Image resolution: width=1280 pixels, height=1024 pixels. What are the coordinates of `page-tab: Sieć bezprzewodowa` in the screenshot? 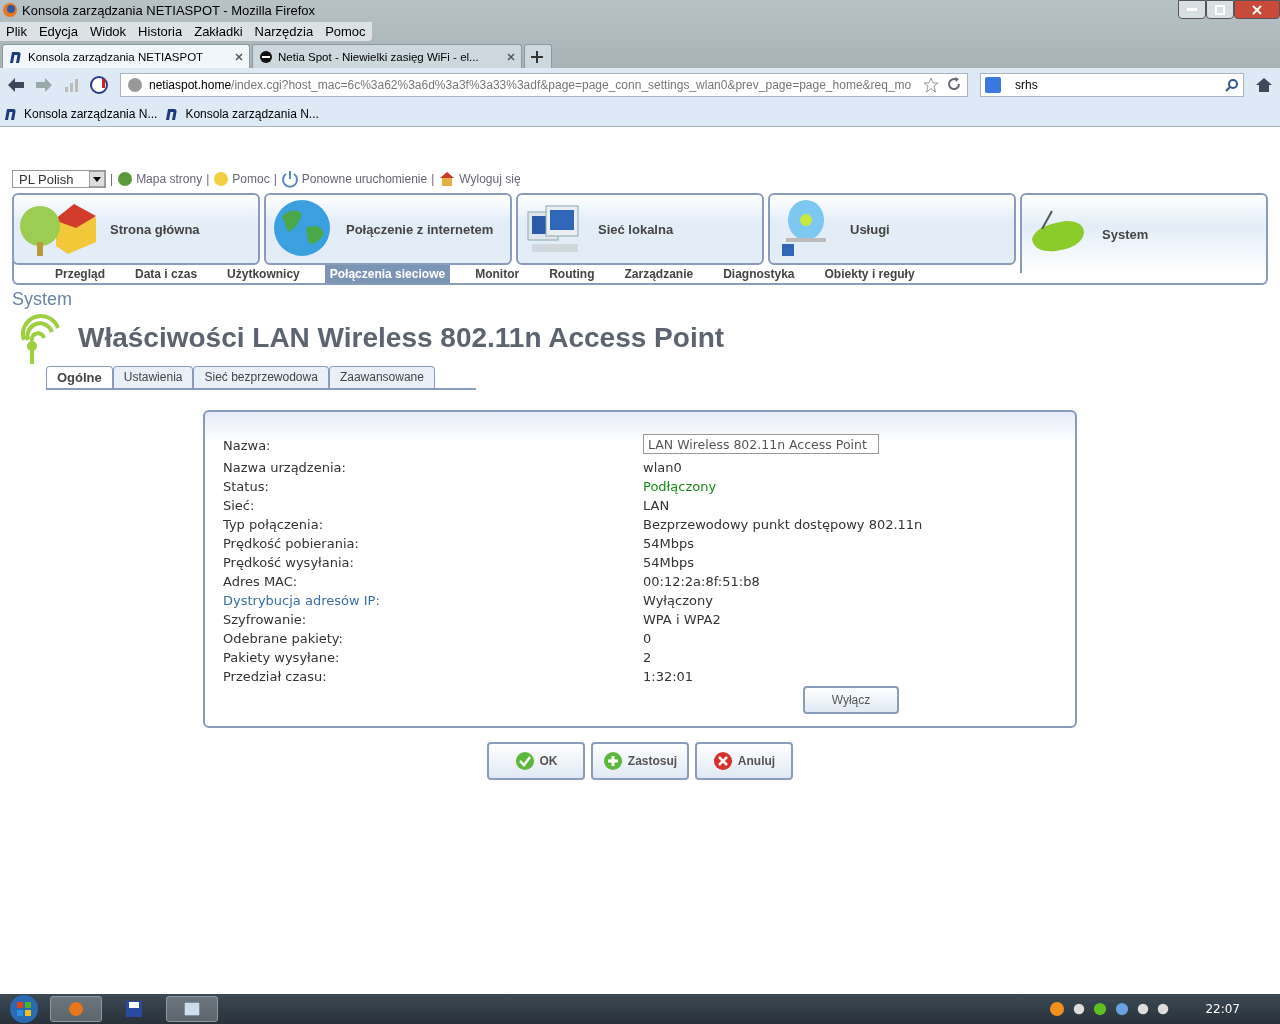 It's located at (261, 377).